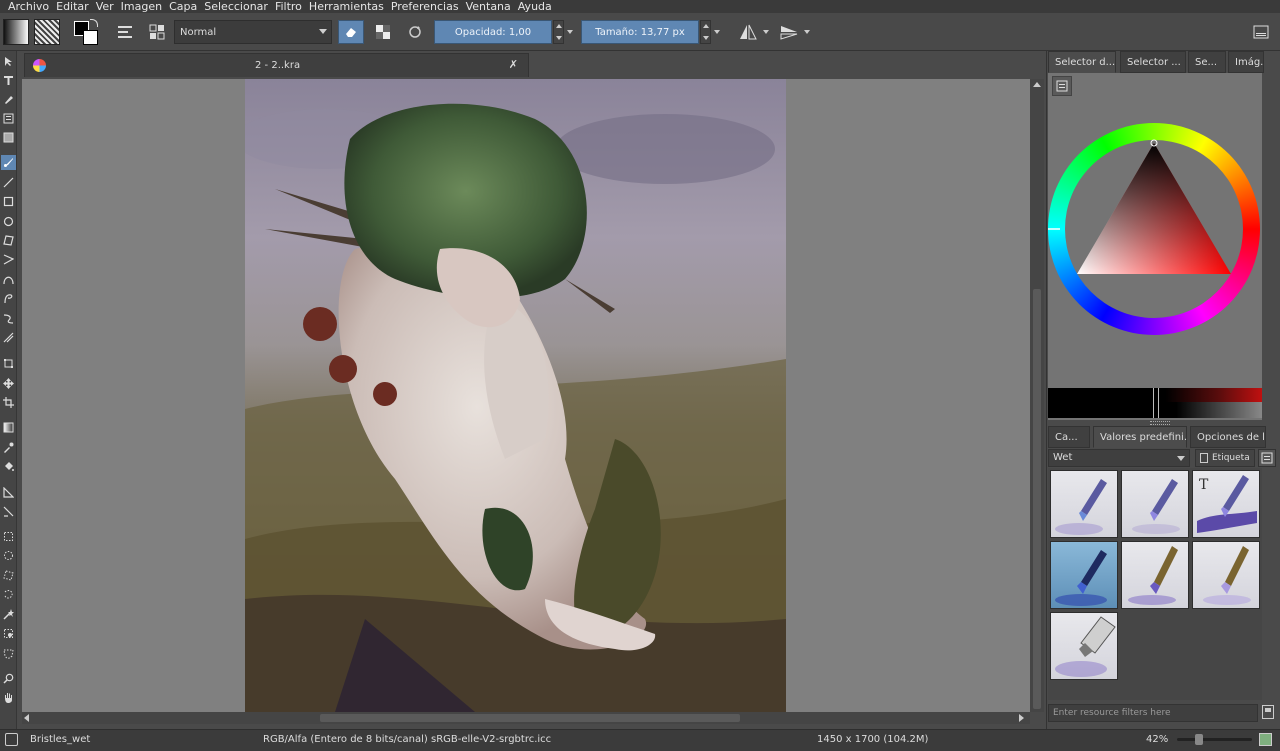 The width and height of the screenshot is (1280, 751). What do you see at coordinates (276, 65) in the screenshot?
I see `document-tab: 2 - 2..kra ✗` at bounding box center [276, 65].